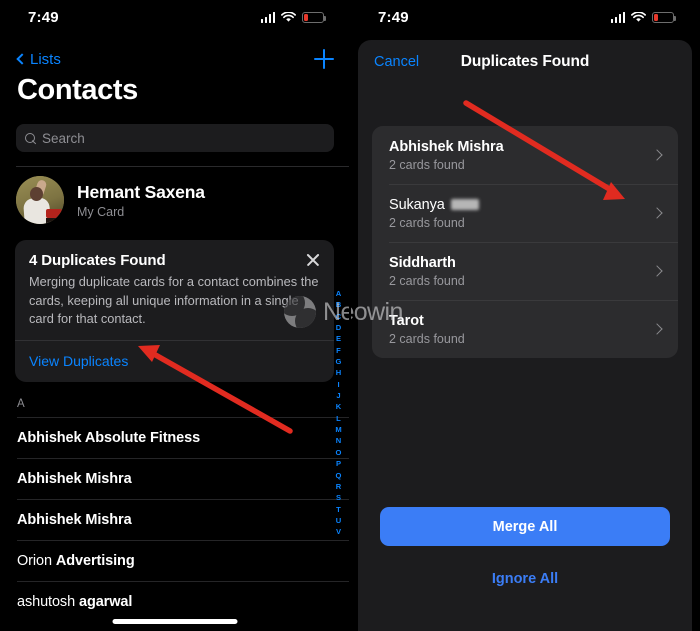  What do you see at coordinates (22, 59) in the screenshot?
I see `chevron-left-icon` at bounding box center [22, 59].